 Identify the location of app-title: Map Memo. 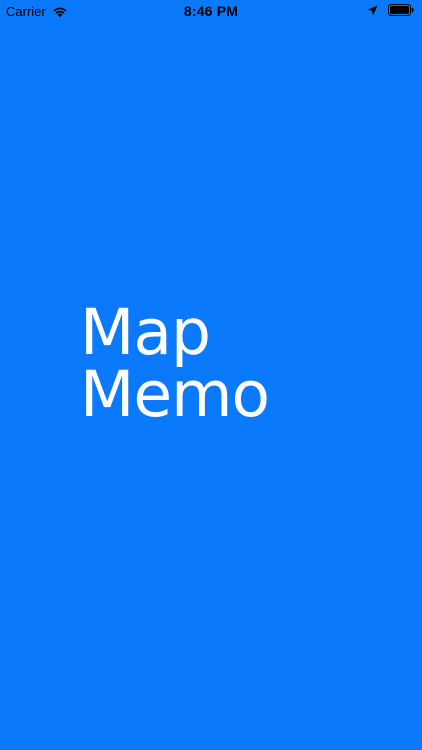
(175, 363).